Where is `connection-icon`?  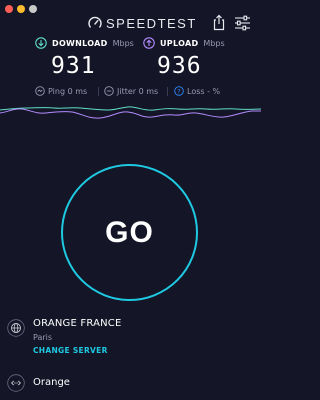
connection-icon is located at coordinates (16, 383).